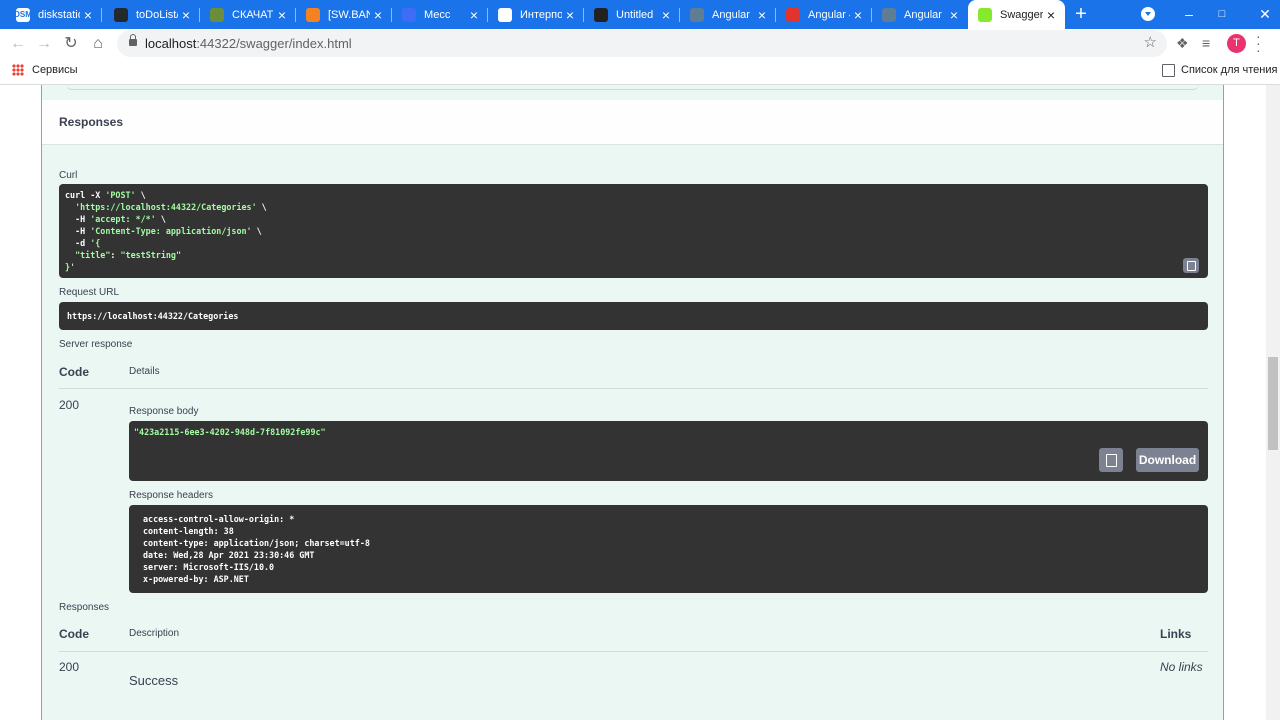  I want to click on responses-doc-label: Responses, so click(84, 607).